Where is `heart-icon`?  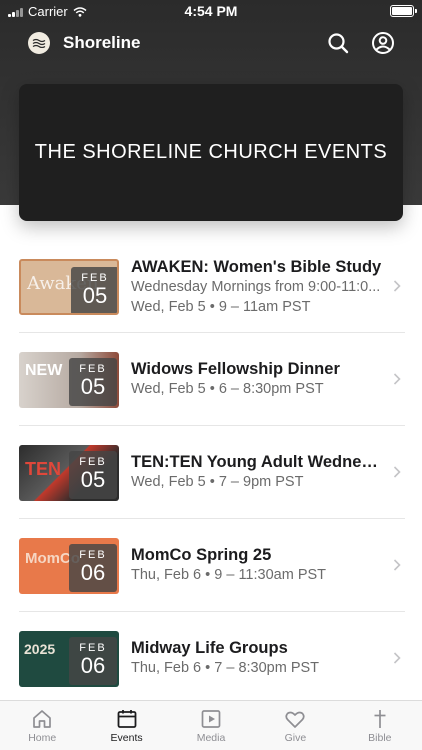
heart-icon is located at coordinates (295, 719).